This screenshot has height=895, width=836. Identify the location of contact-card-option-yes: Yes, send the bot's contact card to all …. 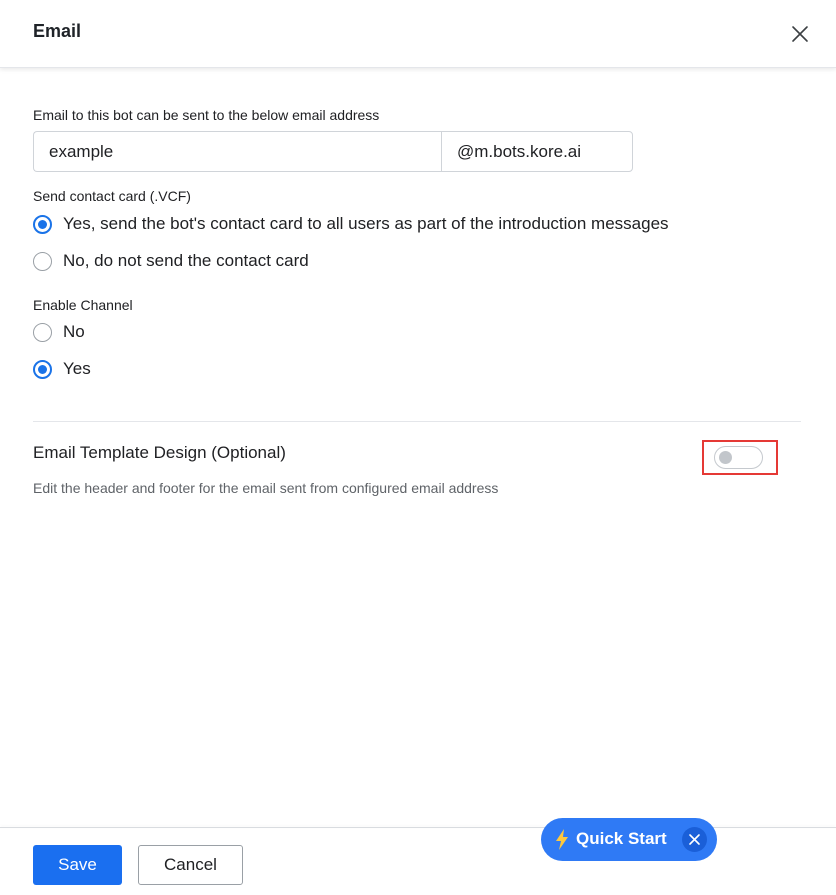
(351, 224).